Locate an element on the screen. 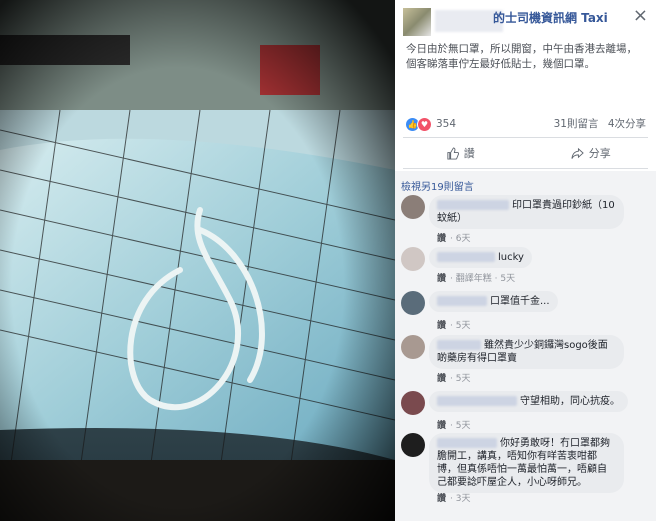 This screenshot has height=521, width=656. close-icon: × is located at coordinates (640, 16).